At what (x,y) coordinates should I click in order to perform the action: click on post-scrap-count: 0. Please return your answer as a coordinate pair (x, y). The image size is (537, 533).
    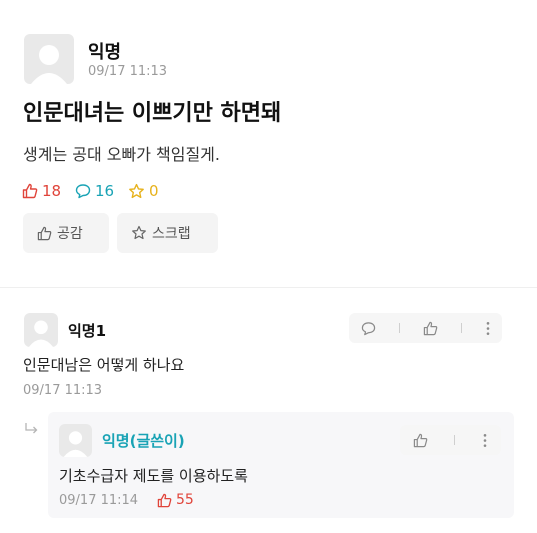
    Looking at the image, I should click on (143, 191).